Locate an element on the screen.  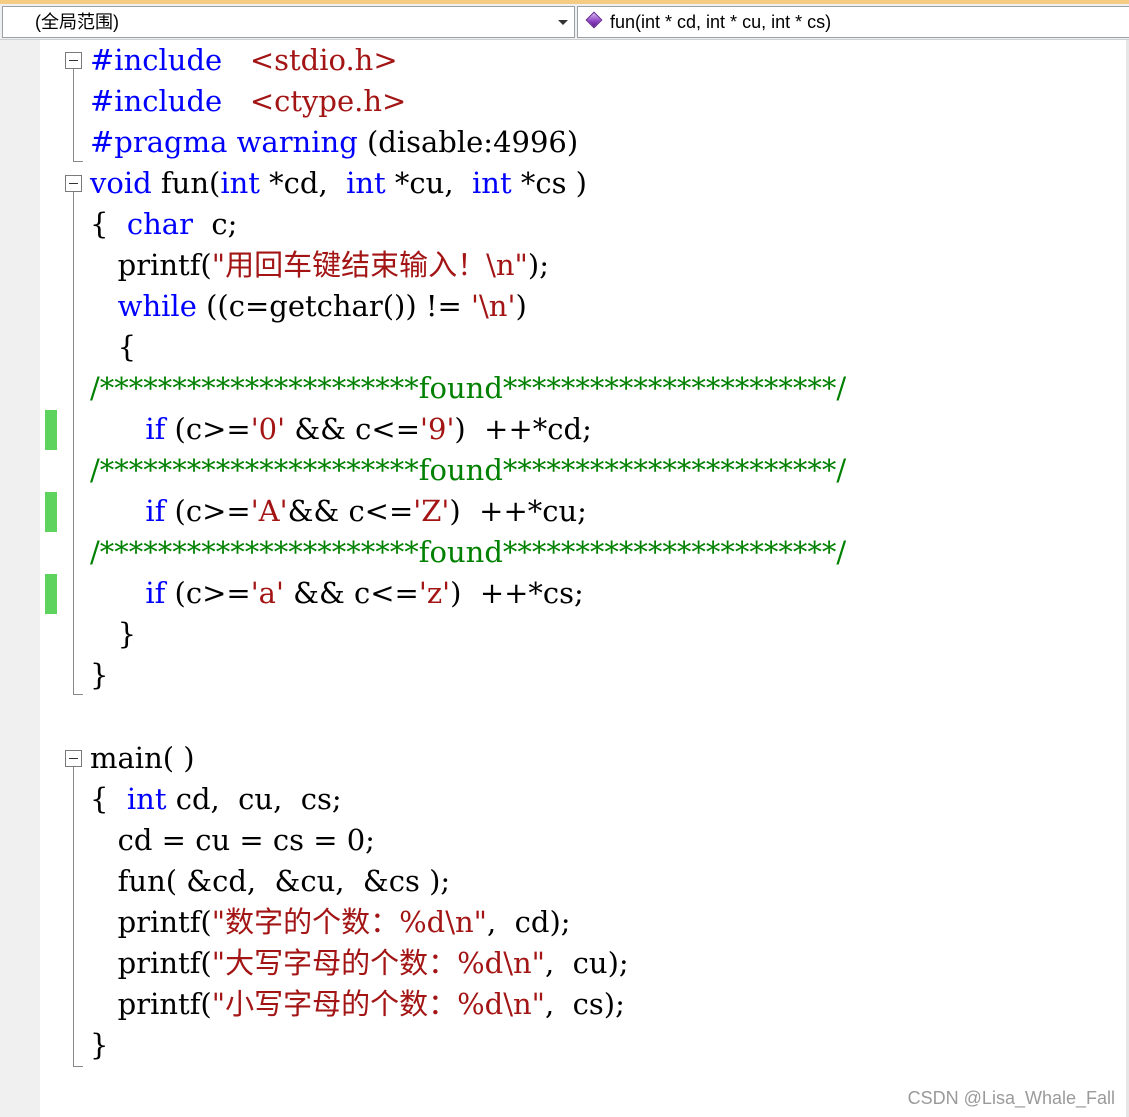
code-line: { int cd, cu, cs; is located at coordinates (216, 799).